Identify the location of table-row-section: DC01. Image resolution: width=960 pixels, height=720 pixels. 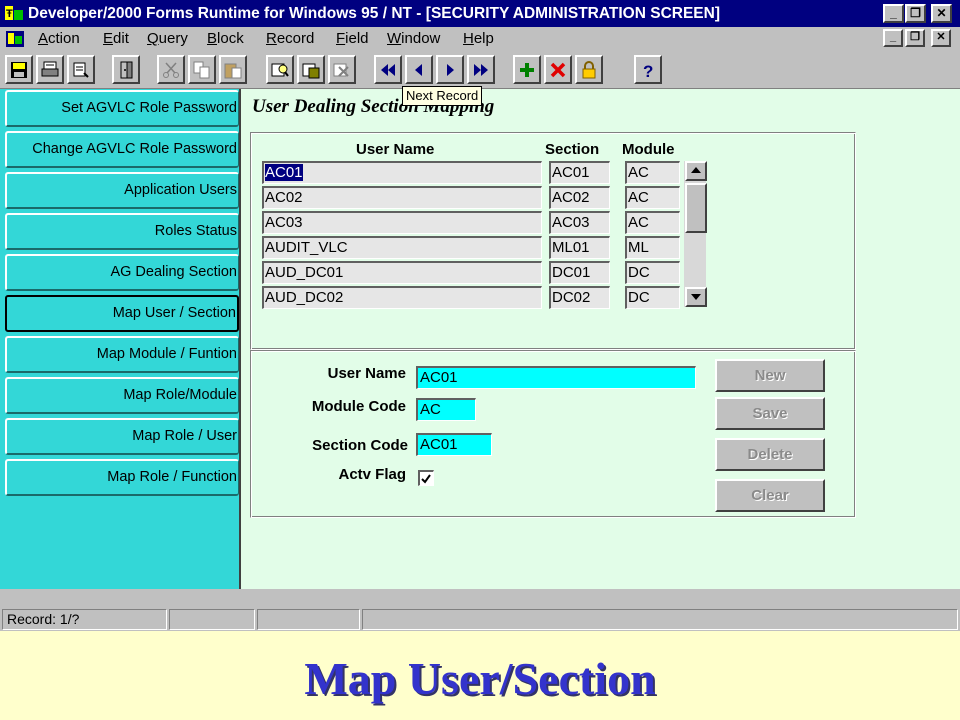
(579, 272).